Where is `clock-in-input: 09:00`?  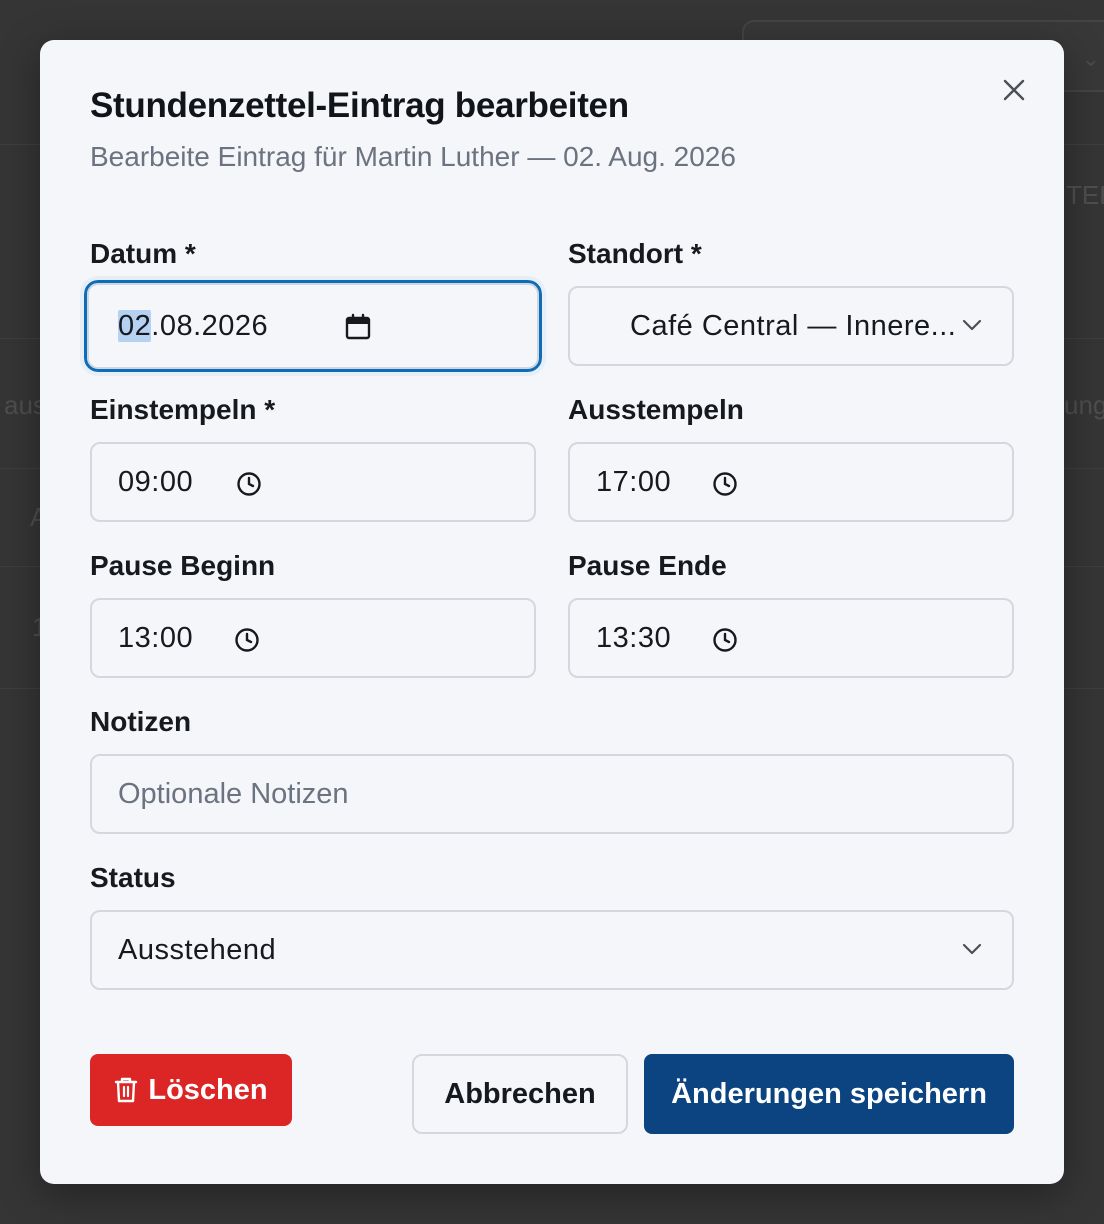
clock-in-input: 09:00 is located at coordinates (313, 482).